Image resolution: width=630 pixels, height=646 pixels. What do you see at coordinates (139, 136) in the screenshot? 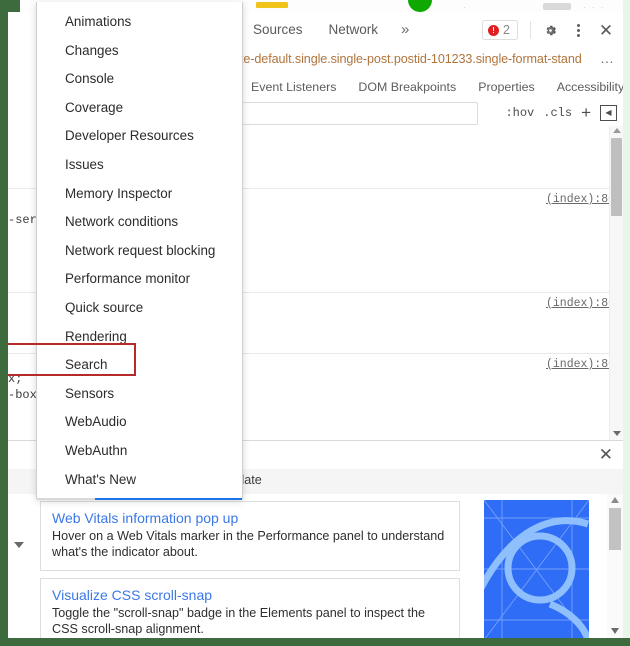
I see `menu-item-developer-resources: Developer Resources` at bounding box center [139, 136].